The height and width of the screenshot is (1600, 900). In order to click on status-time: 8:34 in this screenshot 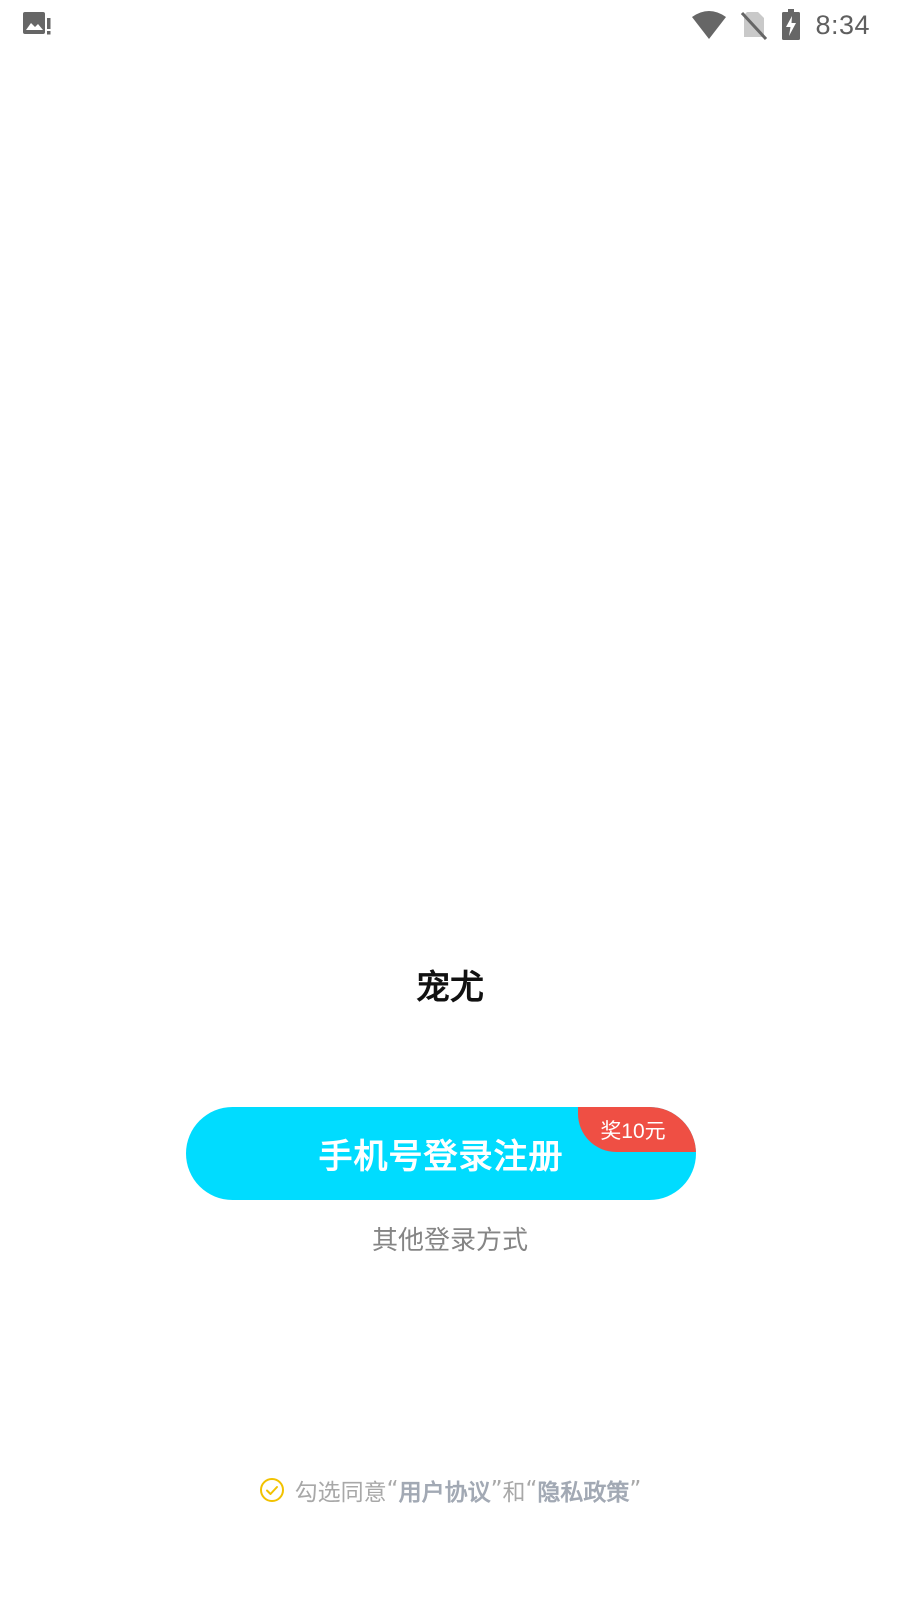, I will do `click(842, 24)`.